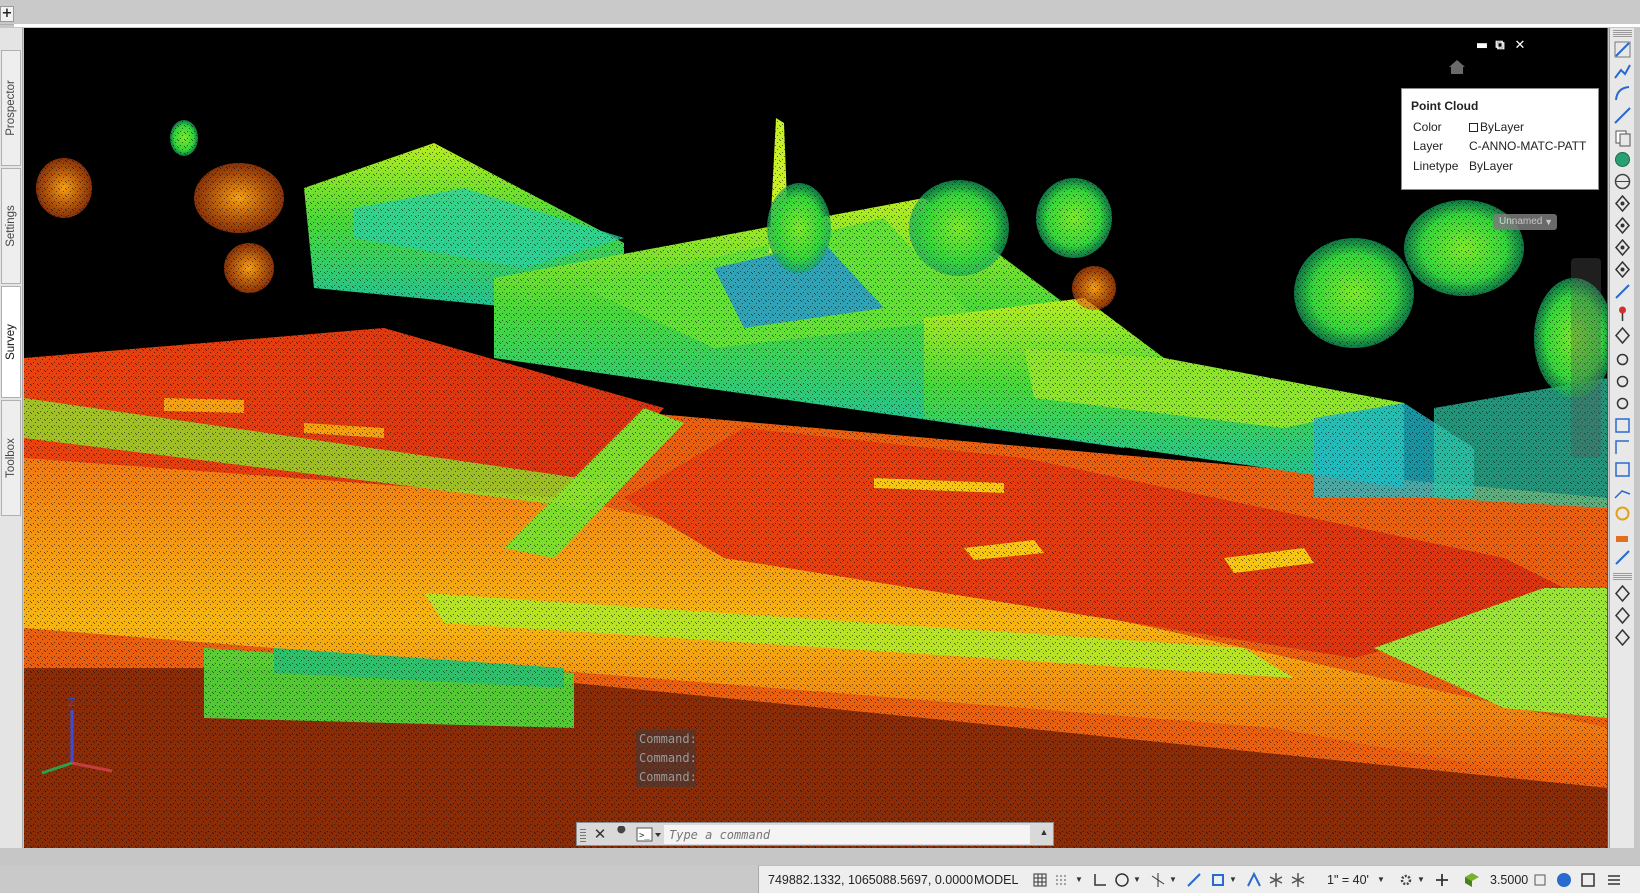 The height and width of the screenshot is (893, 1640). What do you see at coordinates (1622, 49) in the screenshot?
I see `line-tool-icon` at bounding box center [1622, 49].